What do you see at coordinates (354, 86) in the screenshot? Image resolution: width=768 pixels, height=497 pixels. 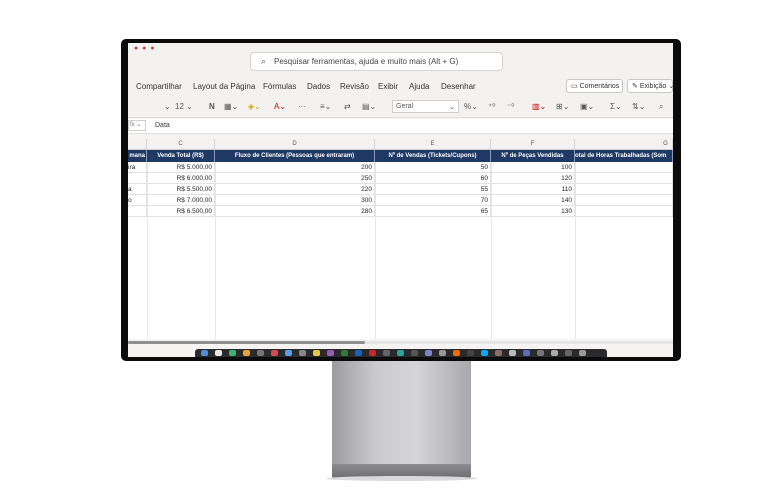 I see `menu-revisao: Revisão` at bounding box center [354, 86].